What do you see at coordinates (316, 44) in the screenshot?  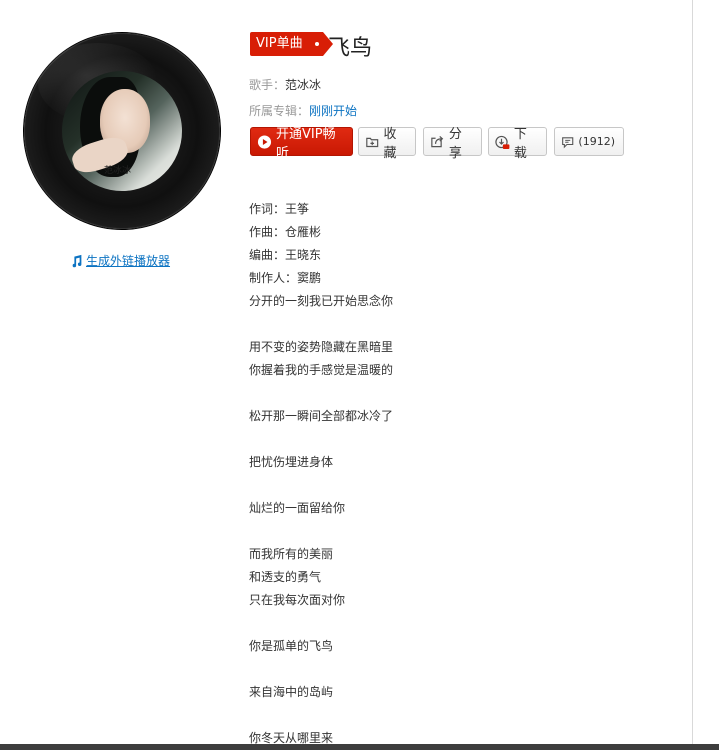 I see `badge-dot` at bounding box center [316, 44].